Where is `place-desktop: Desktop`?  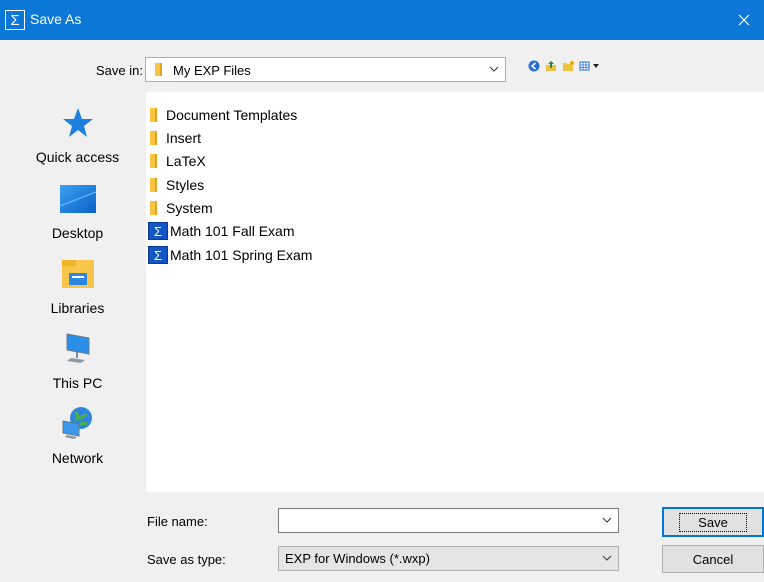
place-desktop: Desktop is located at coordinates (77, 214).